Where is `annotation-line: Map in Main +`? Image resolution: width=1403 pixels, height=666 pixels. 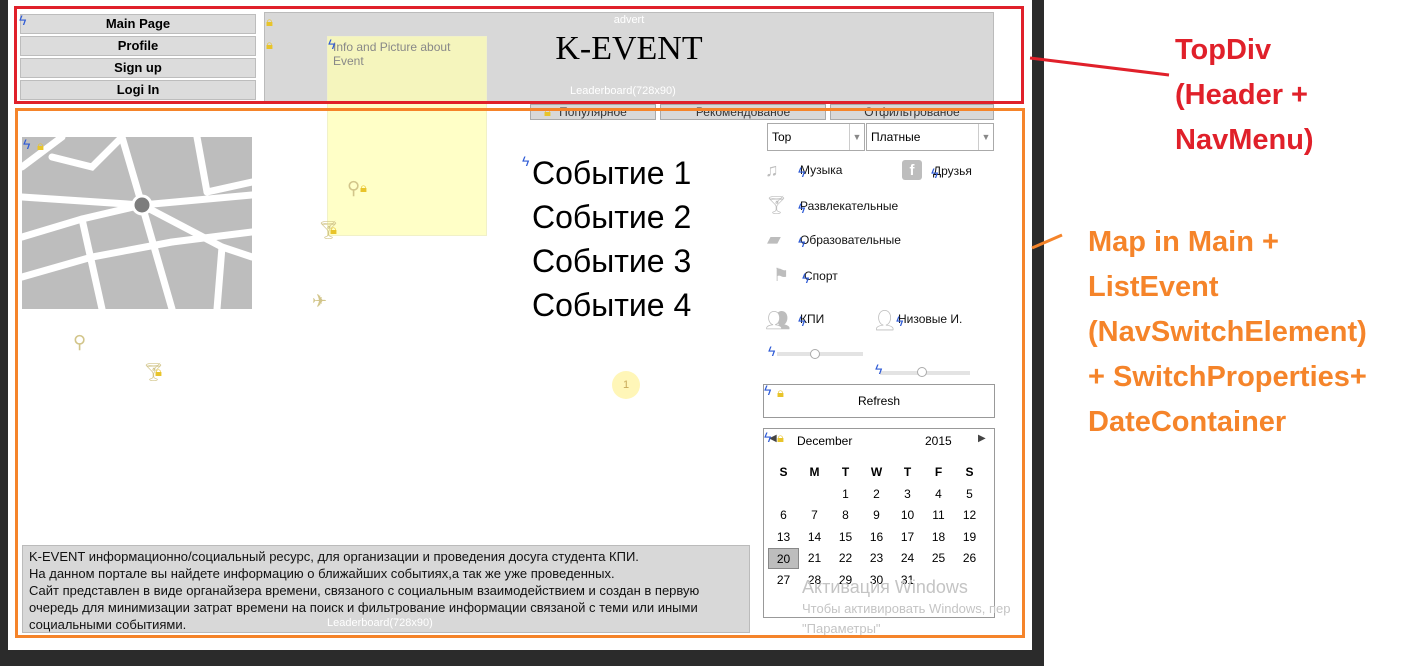 annotation-line: Map in Main + is located at coordinates (1183, 242).